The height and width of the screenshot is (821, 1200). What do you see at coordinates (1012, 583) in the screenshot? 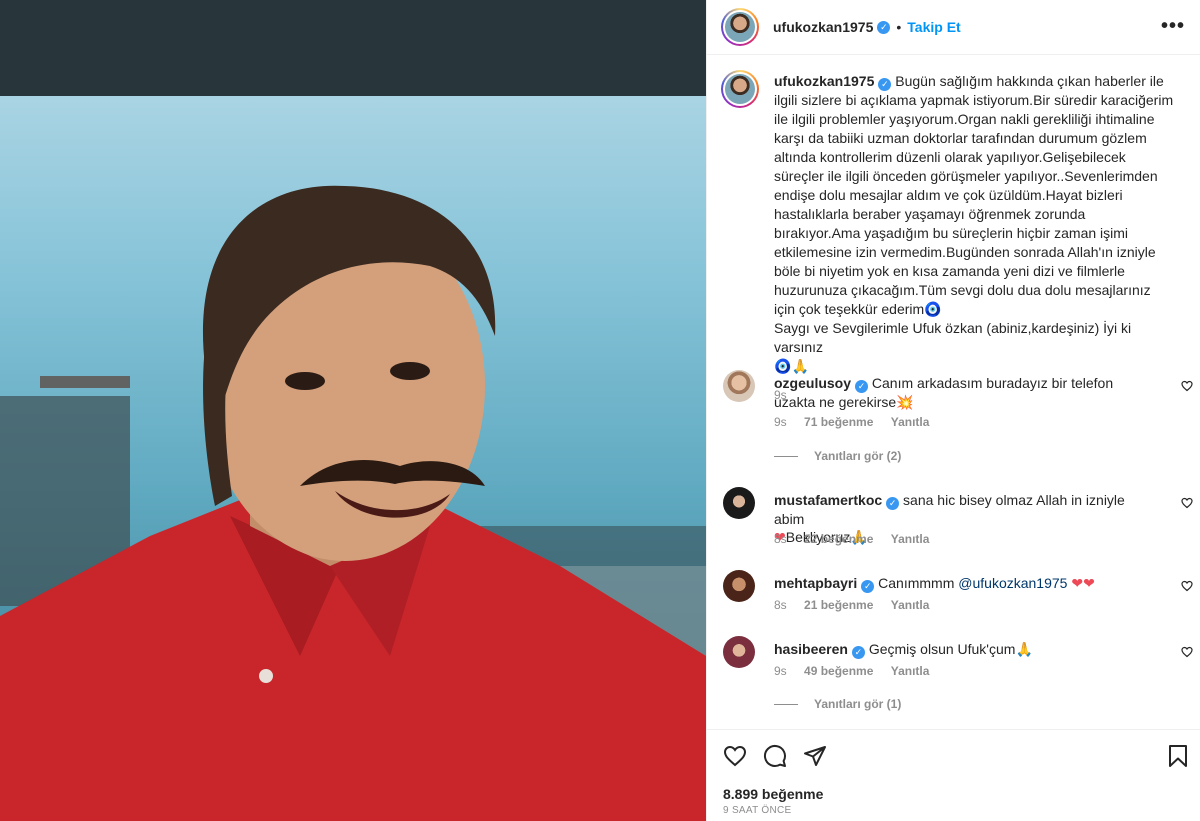
I see `mention-link: @ufukozkan1975` at bounding box center [1012, 583].